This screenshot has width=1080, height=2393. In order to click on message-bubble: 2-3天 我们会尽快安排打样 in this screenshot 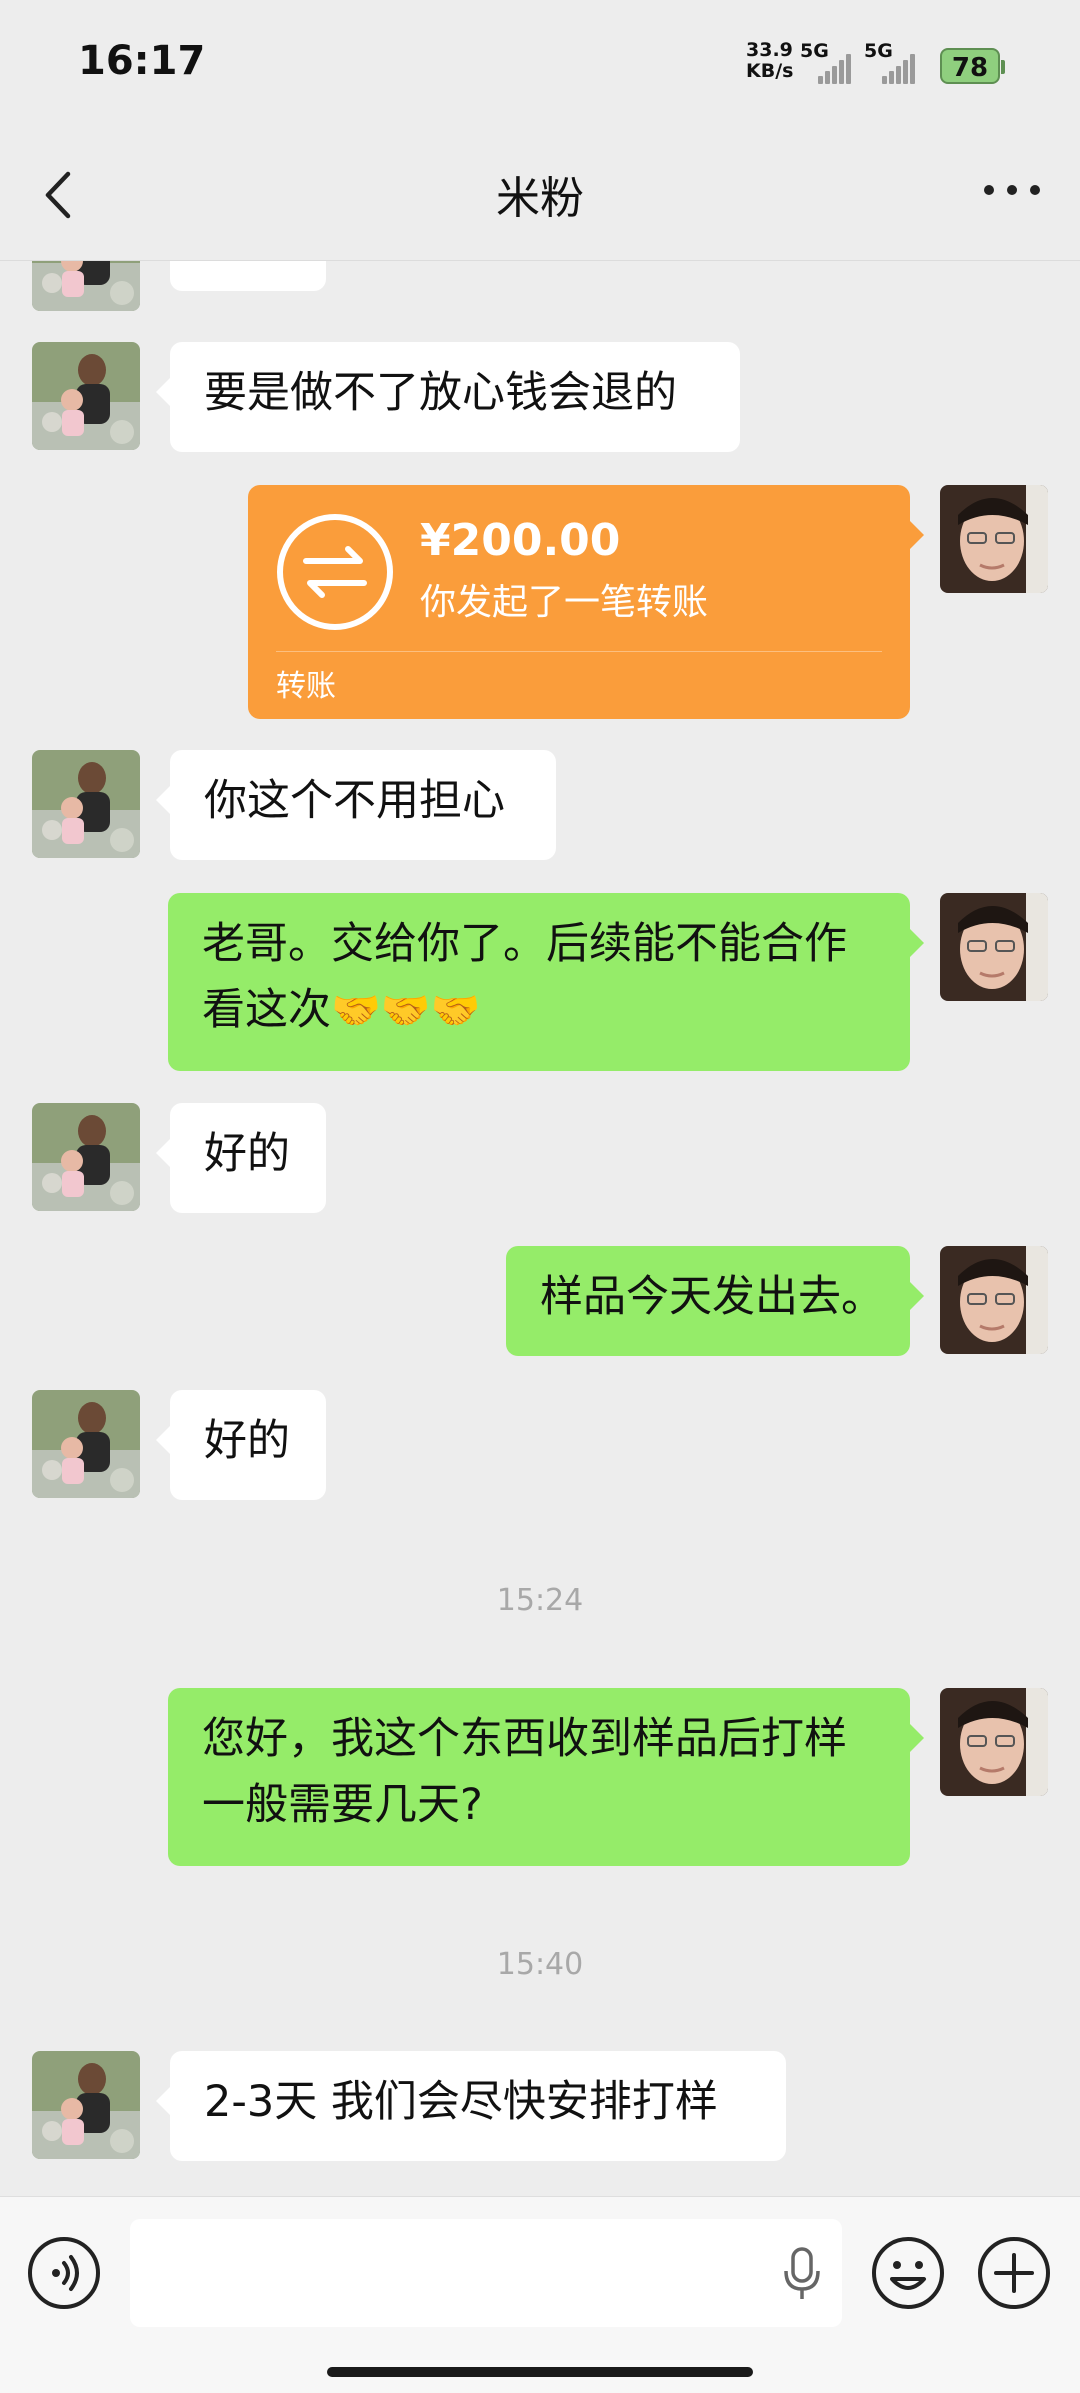, I will do `click(471, 2106)`.